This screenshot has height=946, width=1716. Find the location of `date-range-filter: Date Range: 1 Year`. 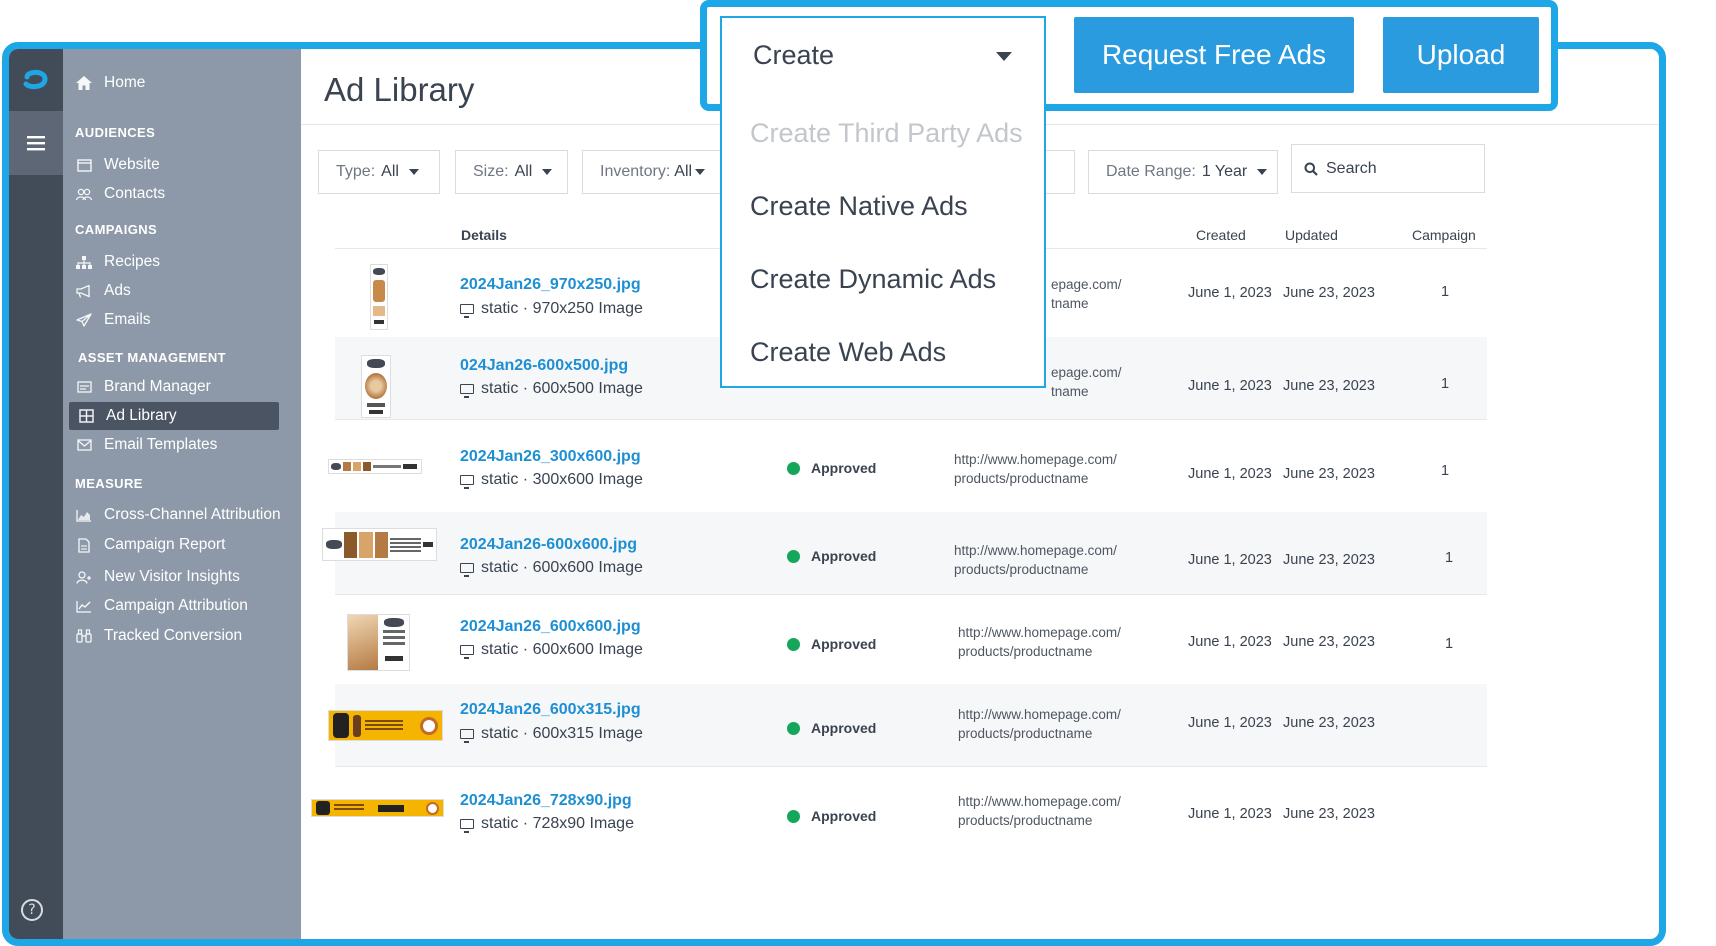

date-range-filter: Date Range: 1 Year is located at coordinates (1183, 172).